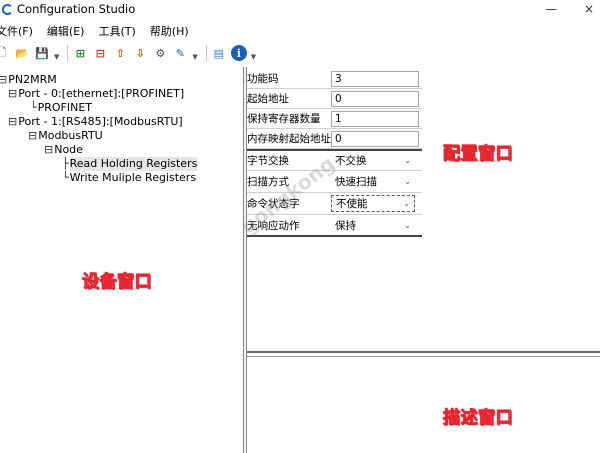  I want to click on title-bar: Configuration Studio — ×, so click(300, 9).